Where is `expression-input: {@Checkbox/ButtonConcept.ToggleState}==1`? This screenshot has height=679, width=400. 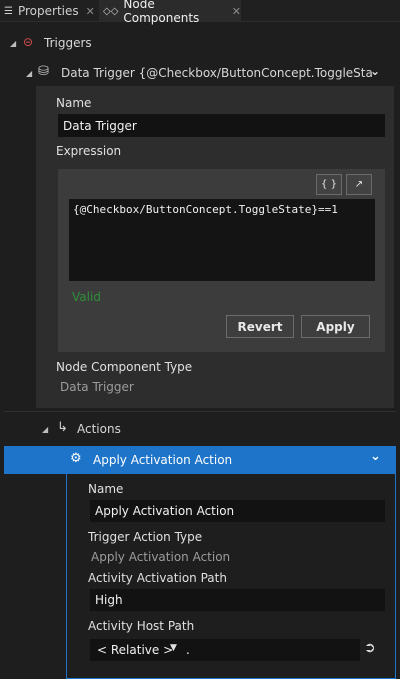
expression-input: {@Checkbox/ButtonConcept.ToggleState}==1 is located at coordinates (222, 240).